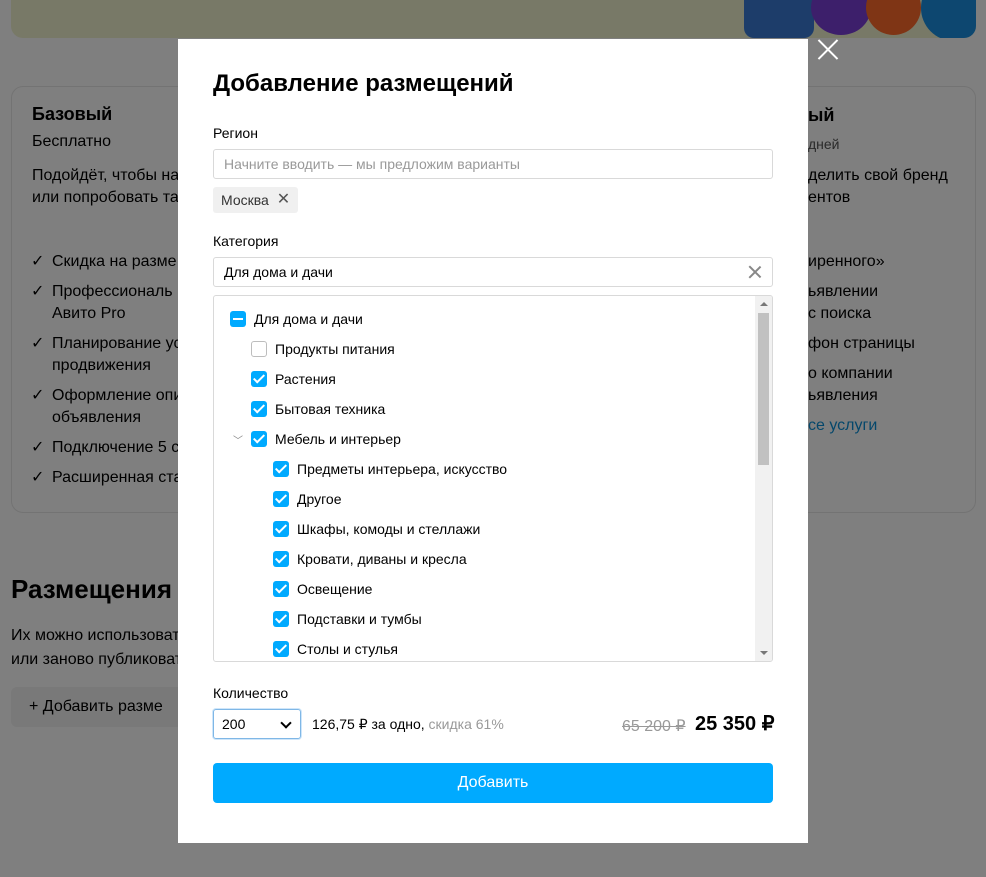 This screenshot has width=986, height=877. What do you see at coordinates (493, 164) in the screenshot?
I see `region-input` at bounding box center [493, 164].